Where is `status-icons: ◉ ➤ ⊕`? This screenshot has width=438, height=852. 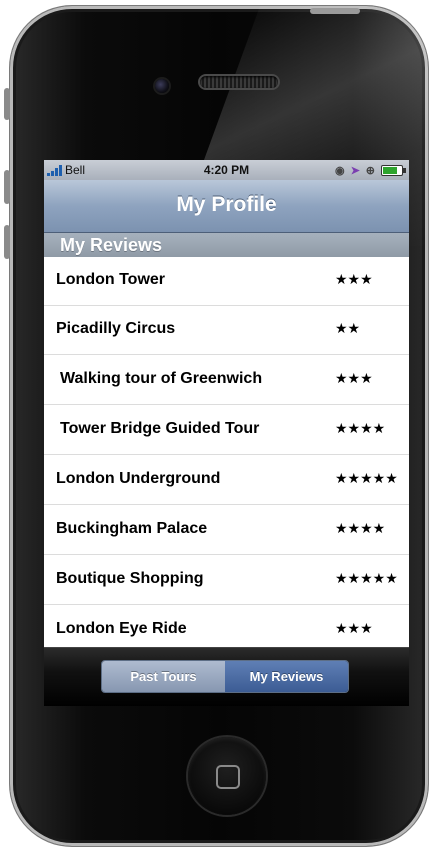
status-icons: ◉ ➤ ⊕ is located at coordinates (370, 170).